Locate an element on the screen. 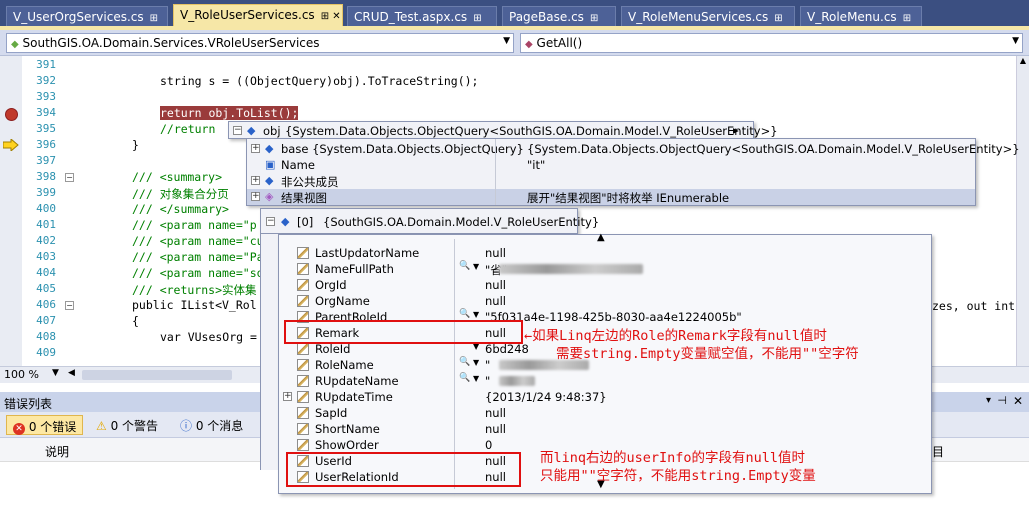 The image size is (1029, 517). property-row: SapId null is located at coordinates (605, 413).